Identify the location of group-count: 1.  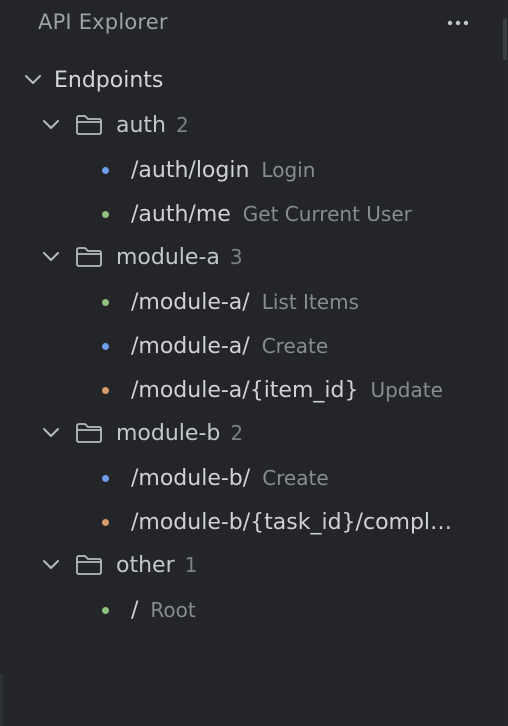
(191, 565).